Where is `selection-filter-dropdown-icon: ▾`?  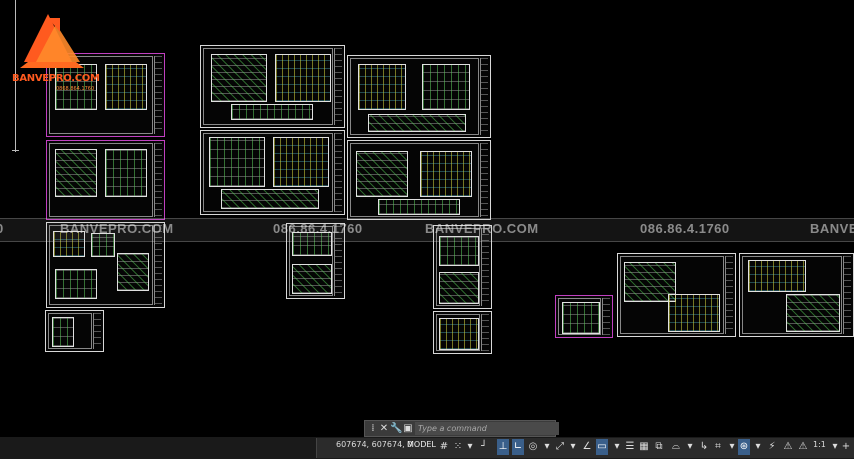
selection-filter-dropdown-icon: ▾ is located at coordinates (732, 447).